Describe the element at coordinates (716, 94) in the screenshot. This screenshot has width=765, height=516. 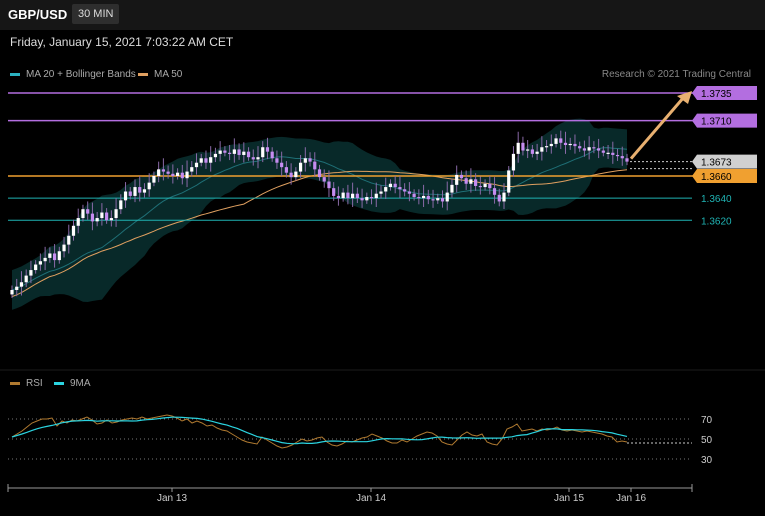
I see `level-label: 1.3735` at that location.